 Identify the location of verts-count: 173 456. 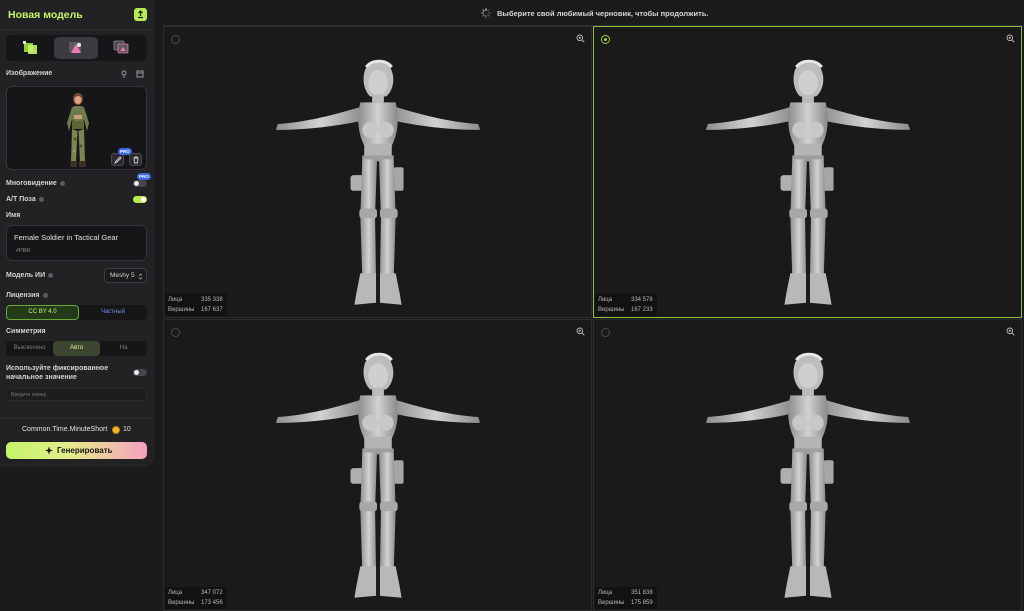
(212, 603).